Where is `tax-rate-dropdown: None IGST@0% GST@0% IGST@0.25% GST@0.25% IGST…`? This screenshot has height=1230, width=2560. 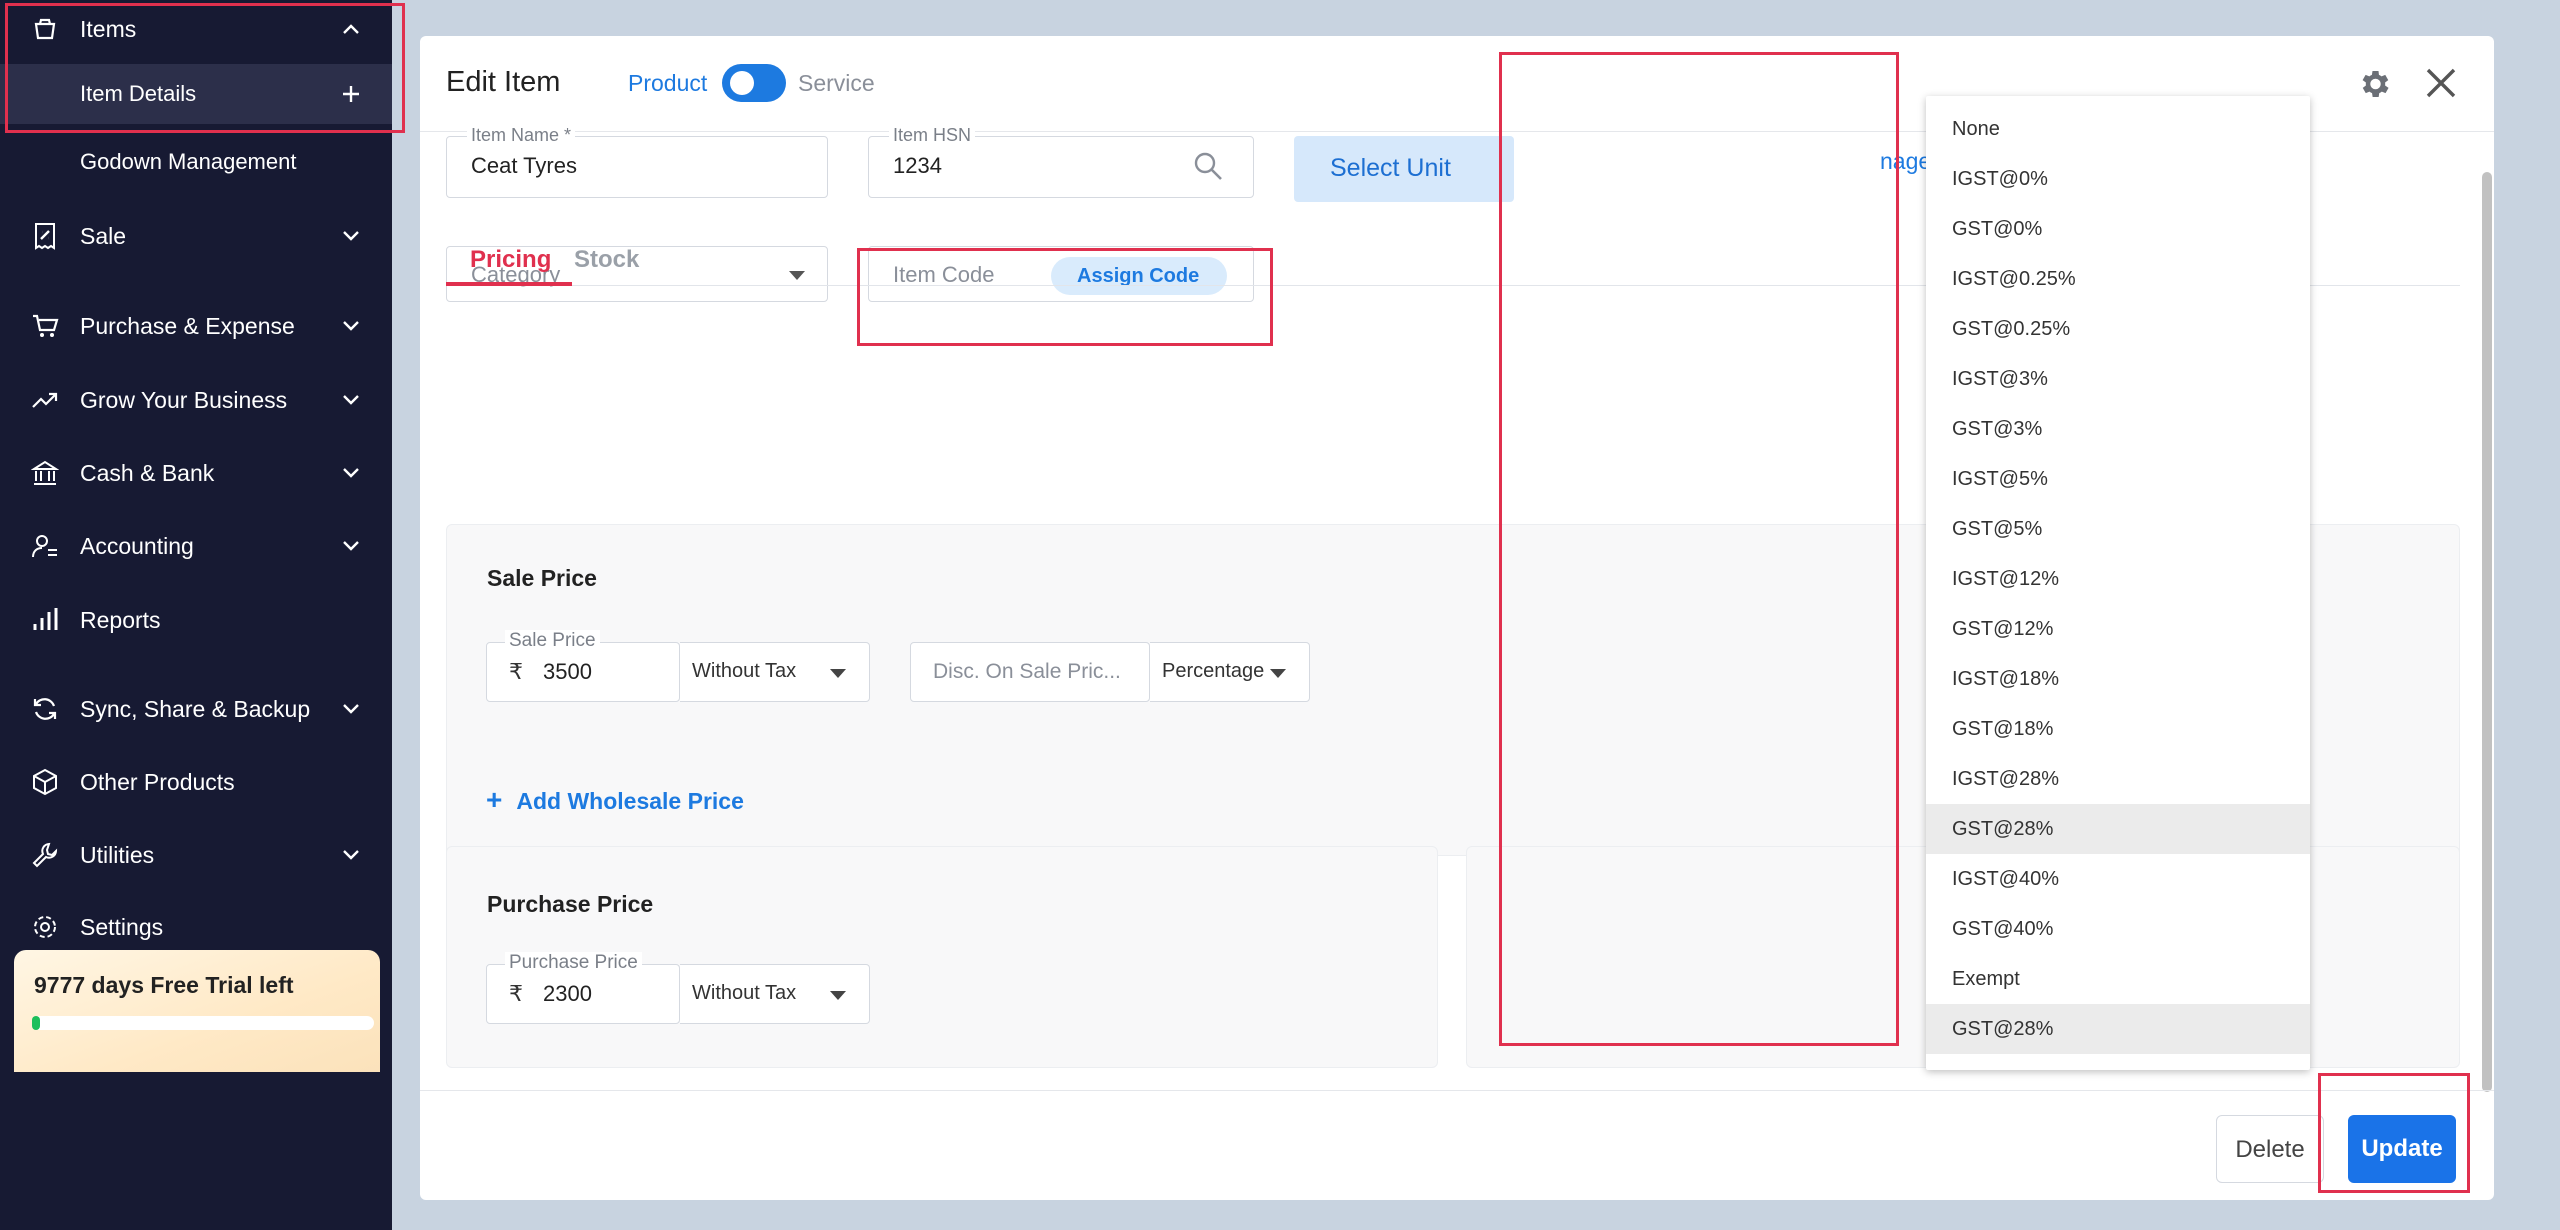 tax-rate-dropdown: None IGST@0% GST@0% IGST@0.25% GST@0.25% IGST… is located at coordinates (2118, 583).